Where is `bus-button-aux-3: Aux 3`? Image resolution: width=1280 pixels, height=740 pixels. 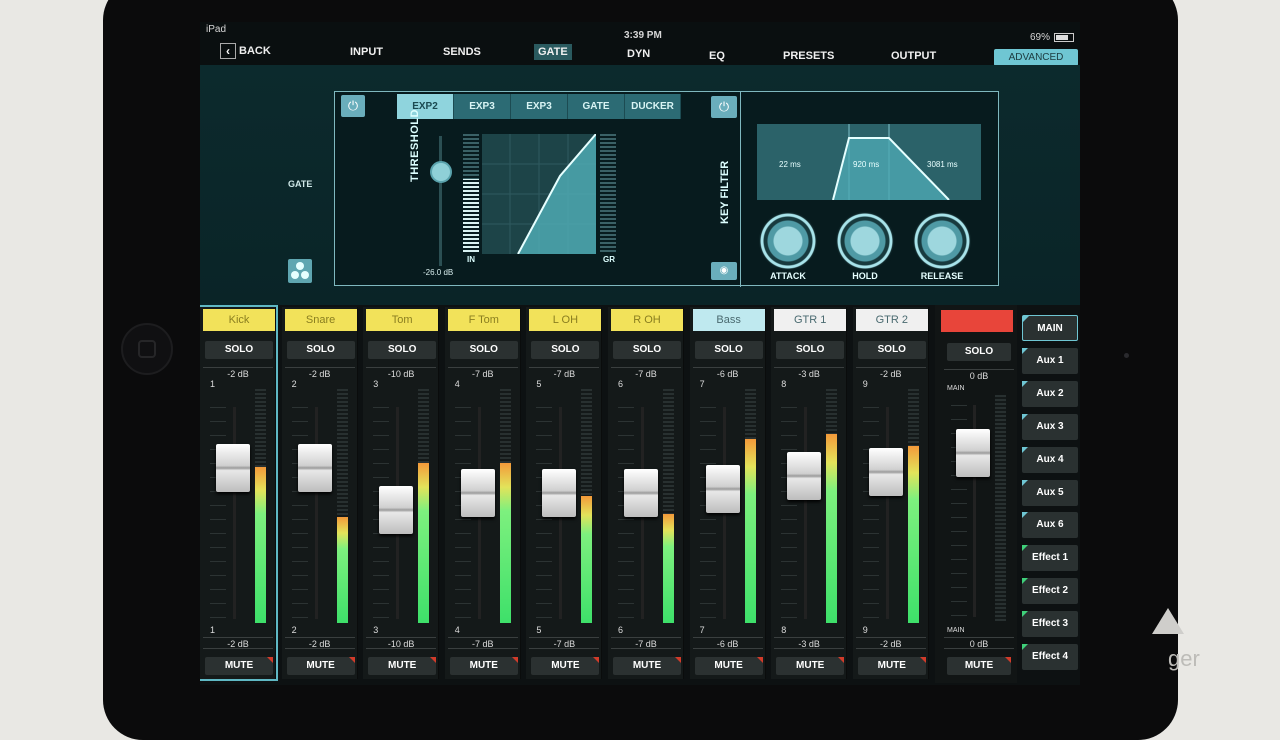
bus-button-aux-3: Aux 3 is located at coordinates (1050, 426).